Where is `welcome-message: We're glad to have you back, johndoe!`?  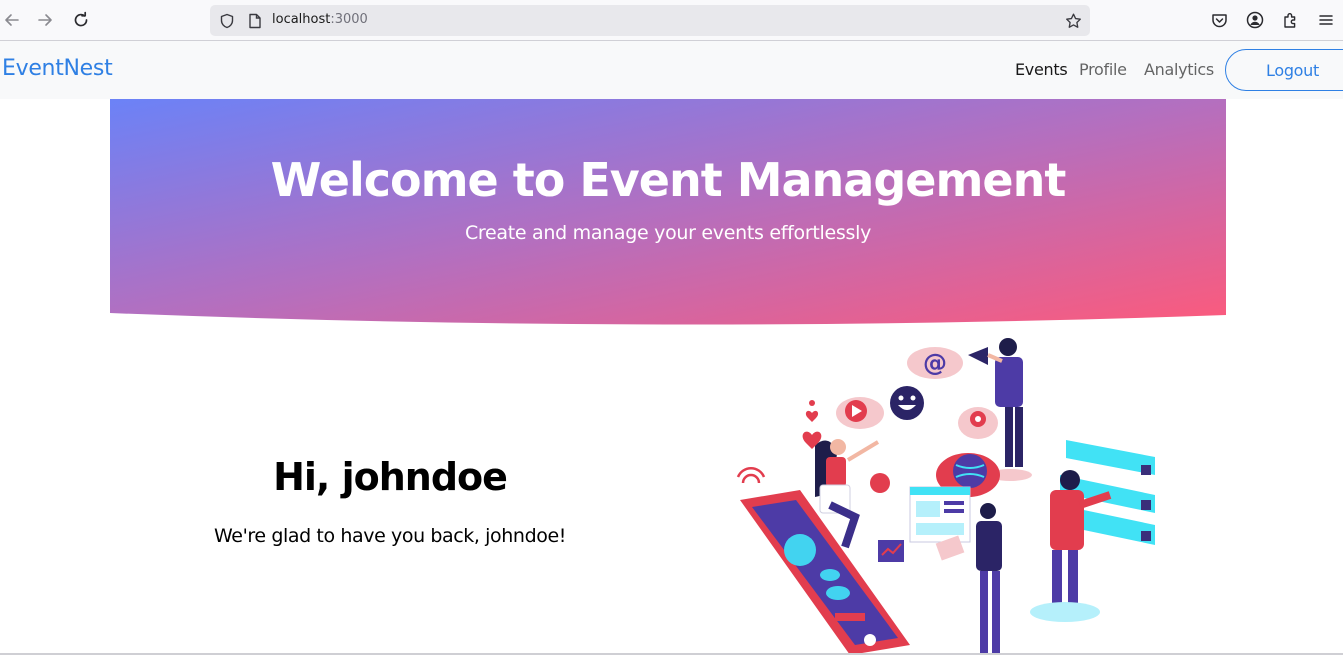 welcome-message: We're glad to have you back, johndoe! is located at coordinates (390, 536).